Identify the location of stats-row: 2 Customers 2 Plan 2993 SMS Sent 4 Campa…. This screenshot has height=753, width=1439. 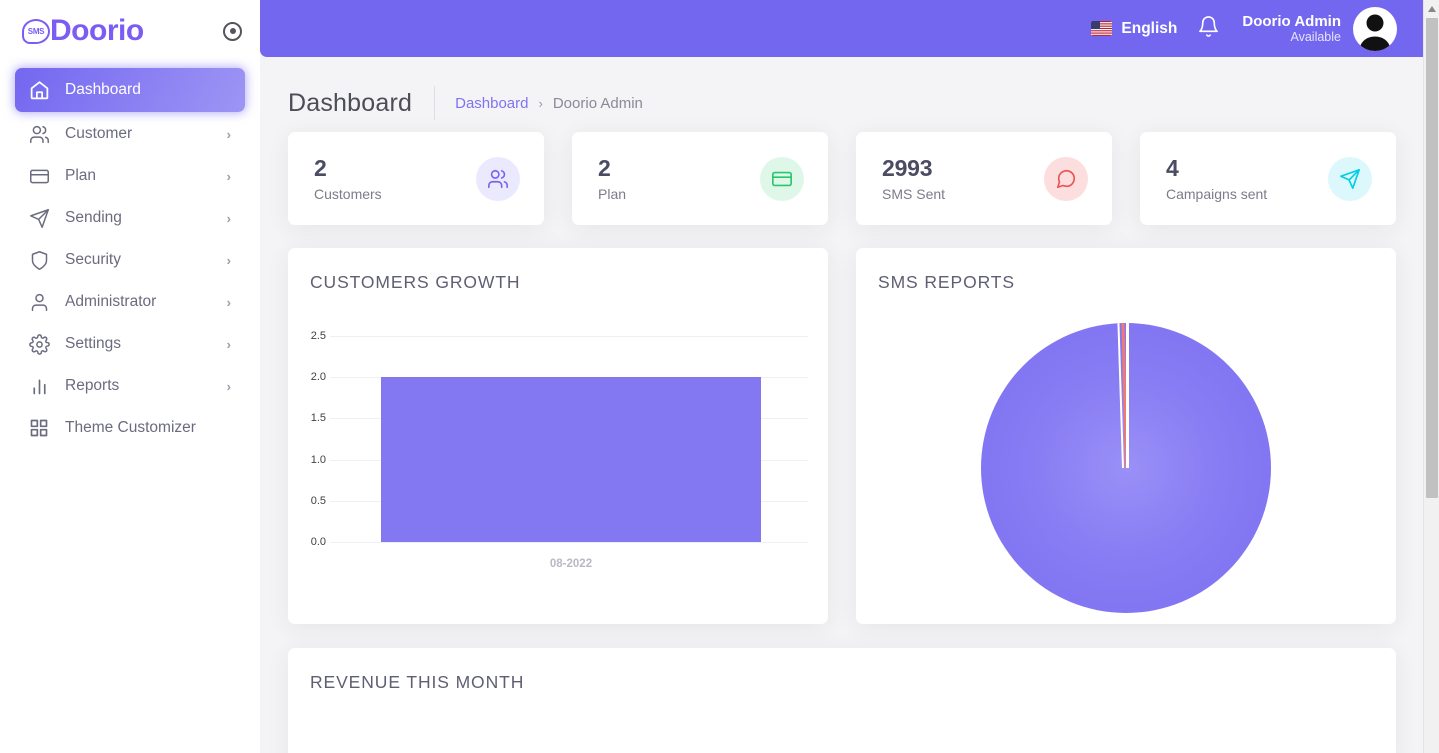
(849, 172).